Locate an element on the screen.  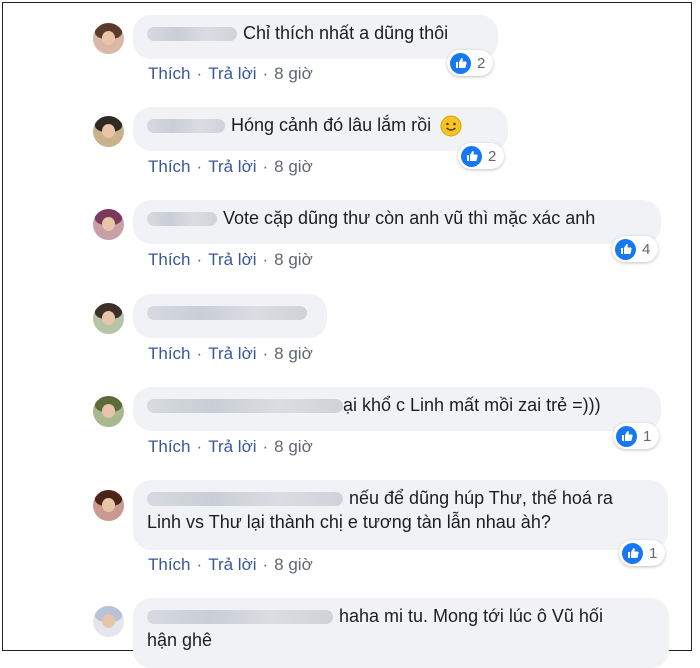
like-count: 4 is located at coordinates (646, 249).